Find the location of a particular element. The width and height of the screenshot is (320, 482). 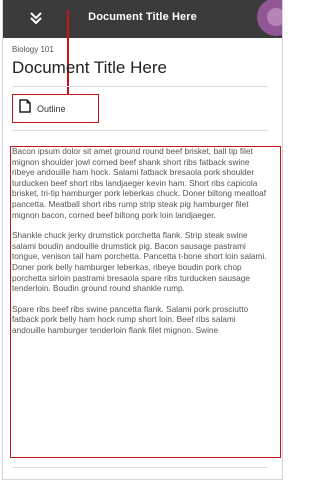

profile-avatar-icon is located at coordinates (269, 18).